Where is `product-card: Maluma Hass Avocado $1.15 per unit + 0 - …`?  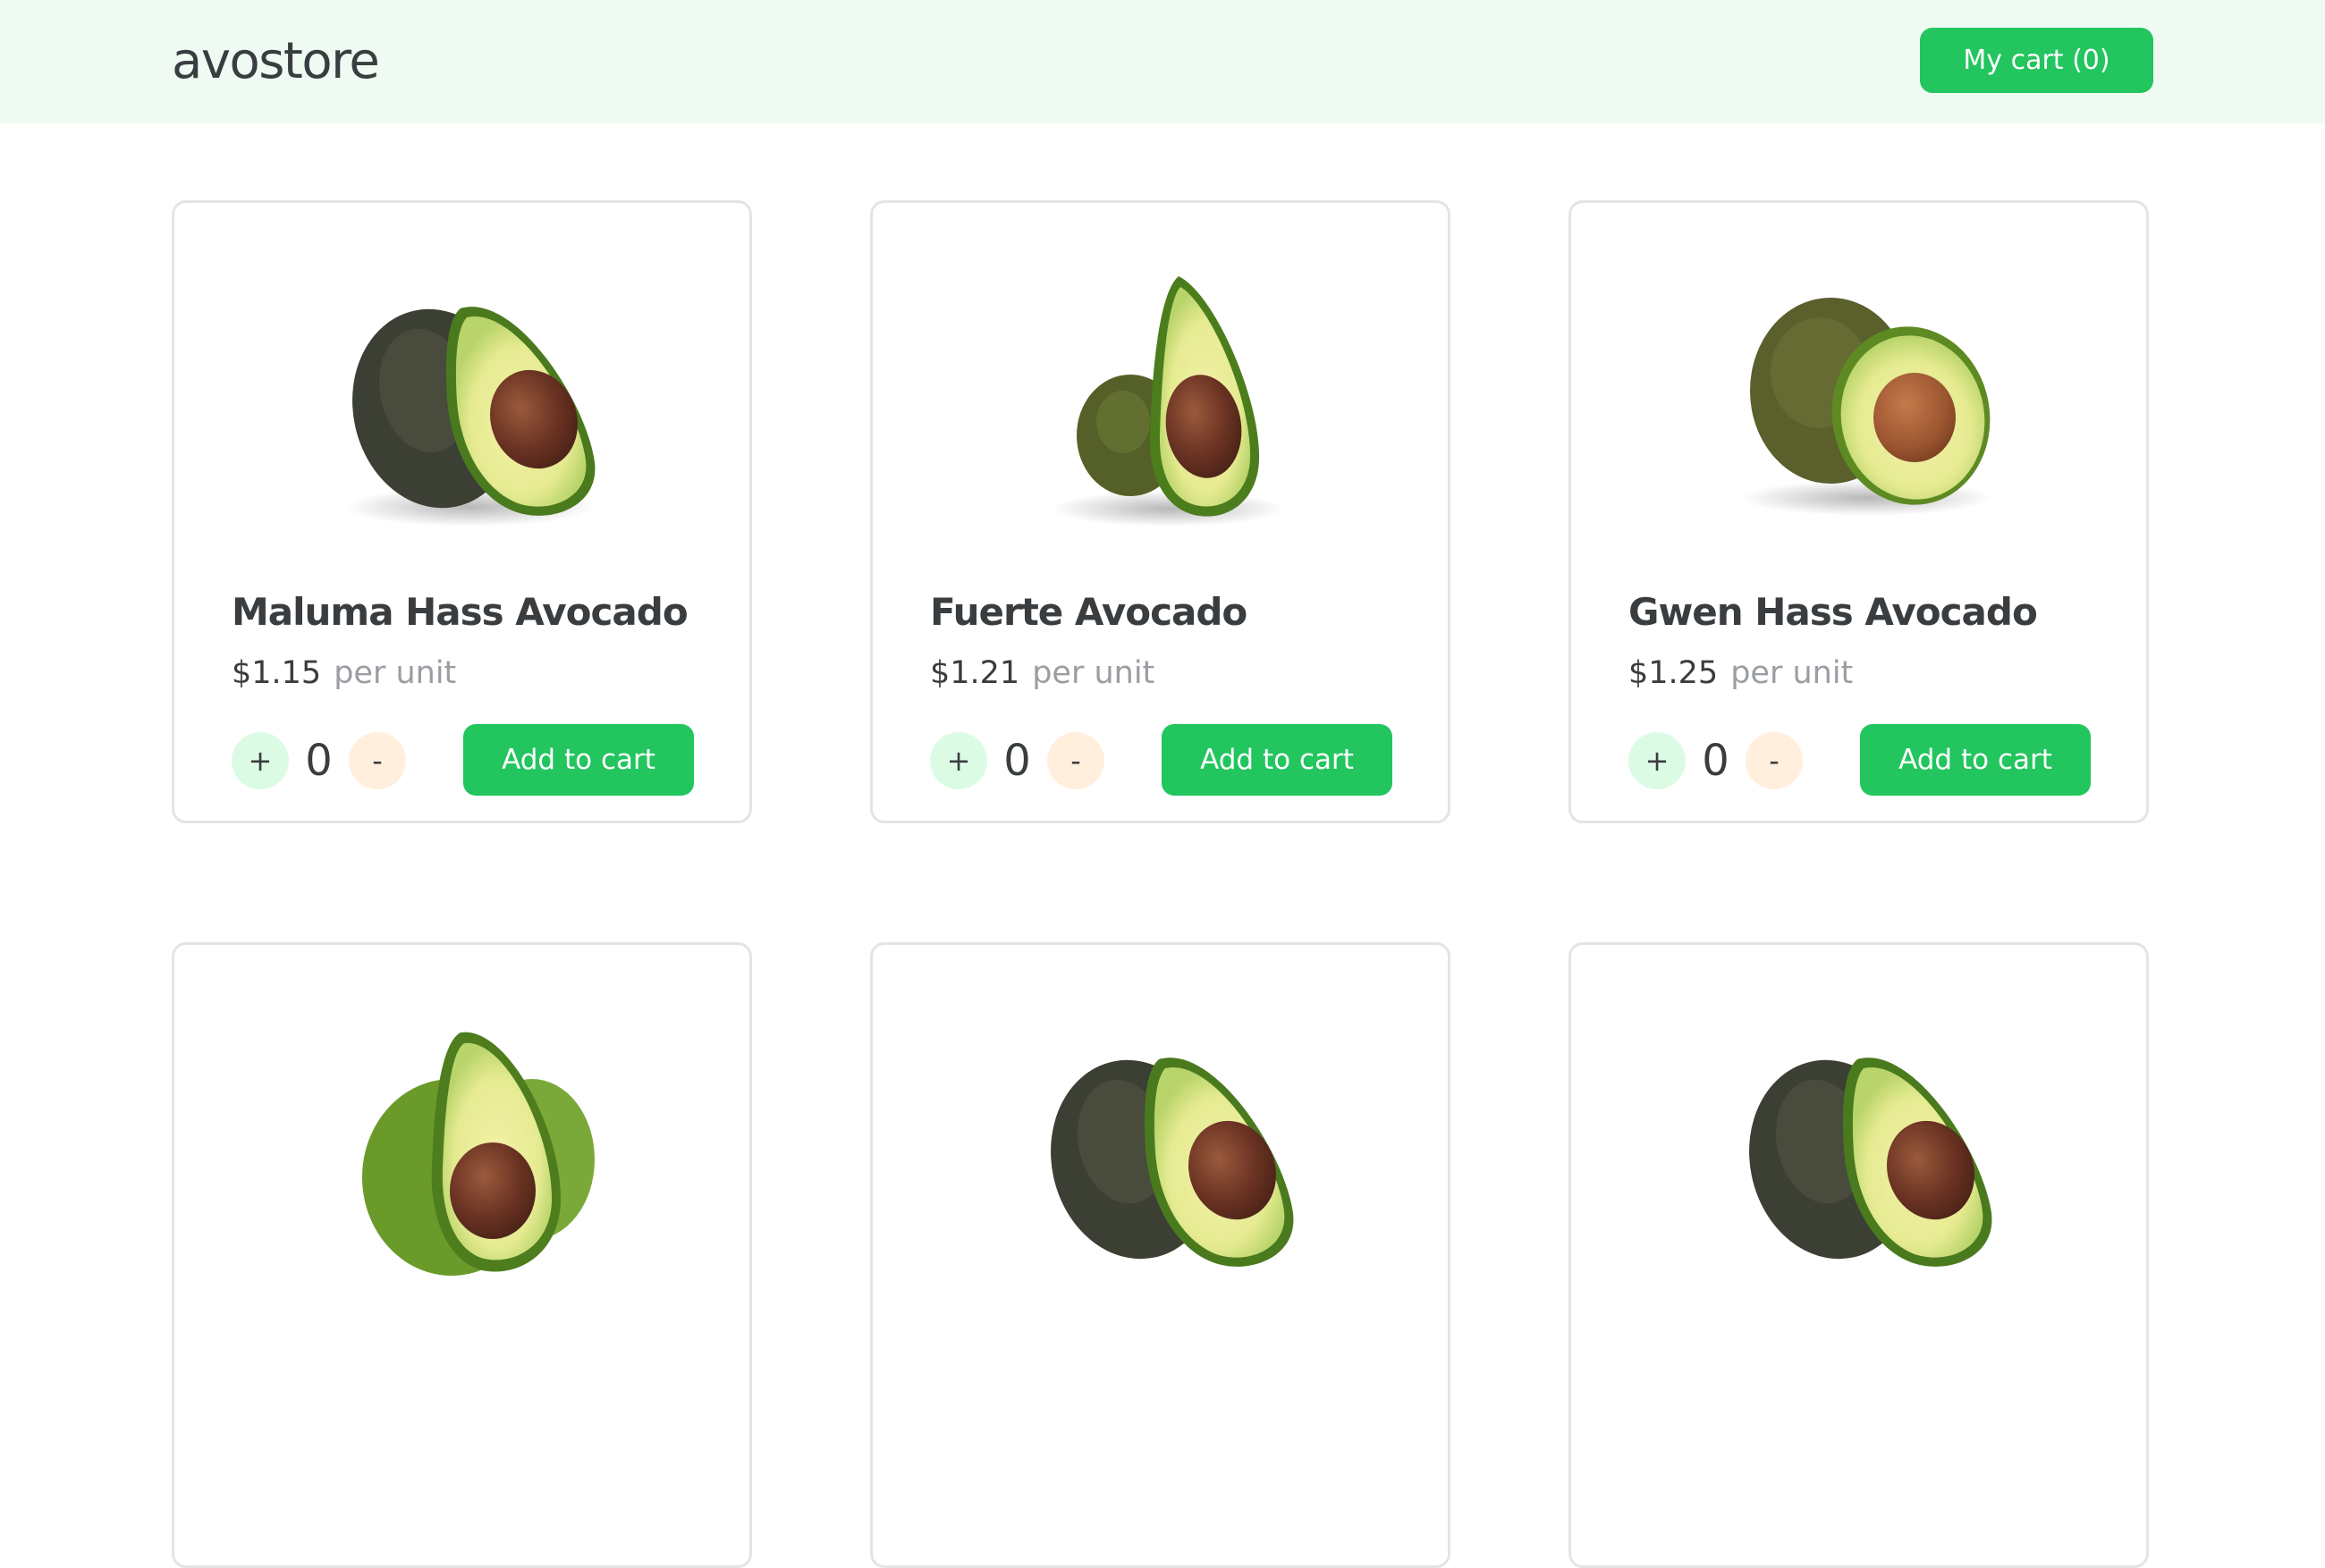
product-card: Maluma Hass Avocado $1.15 per unit + 0 - … is located at coordinates (462, 511).